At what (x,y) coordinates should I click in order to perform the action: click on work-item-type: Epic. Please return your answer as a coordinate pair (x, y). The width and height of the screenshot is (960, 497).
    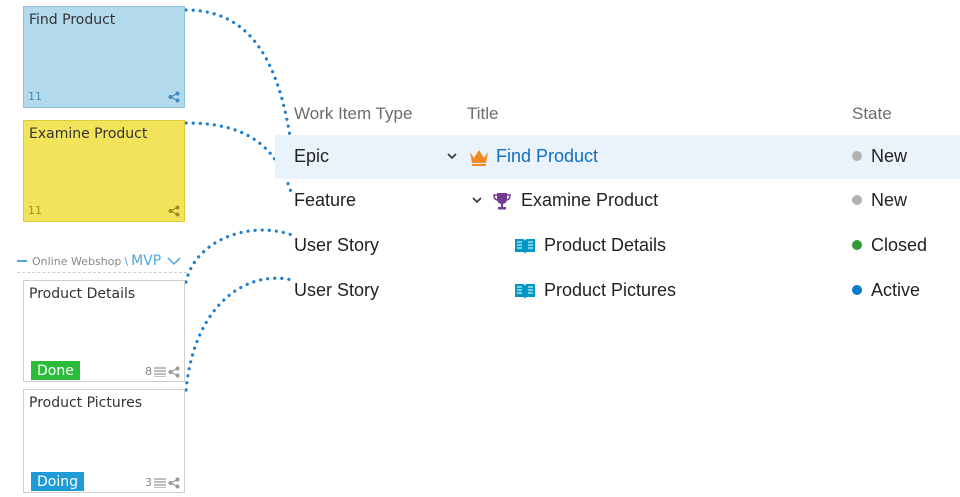
    Looking at the image, I should click on (312, 156).